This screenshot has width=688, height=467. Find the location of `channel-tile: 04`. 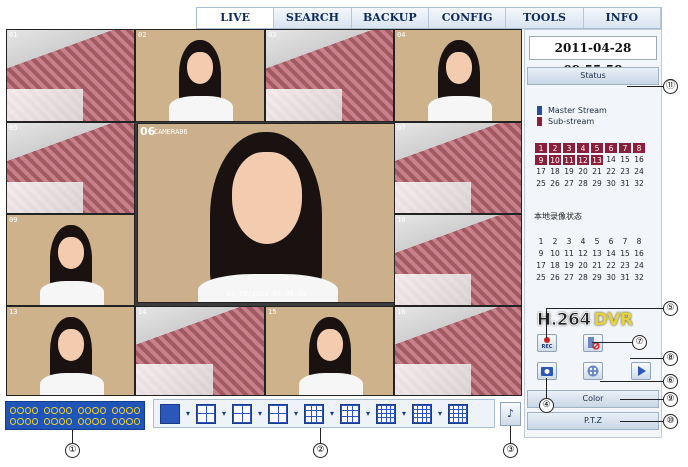

channel-tile: 04 is located at coordinates (458, 75).